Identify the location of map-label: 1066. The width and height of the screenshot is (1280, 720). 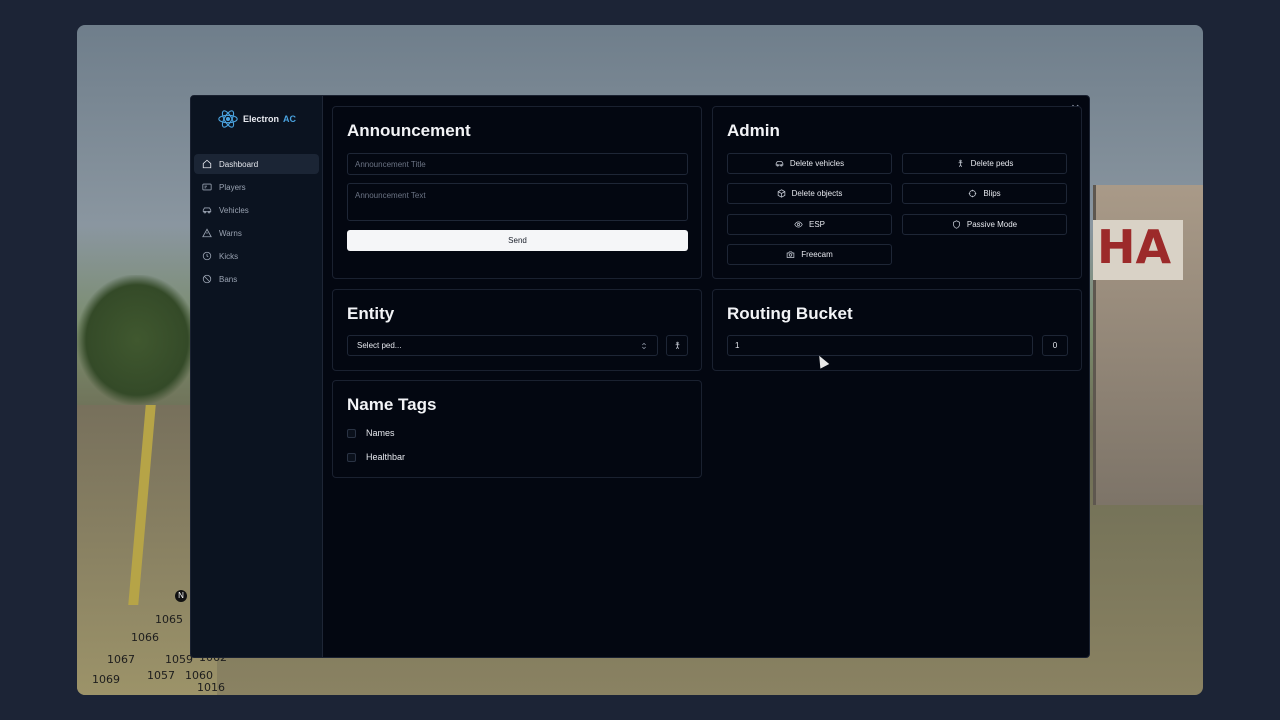
(145, 637).